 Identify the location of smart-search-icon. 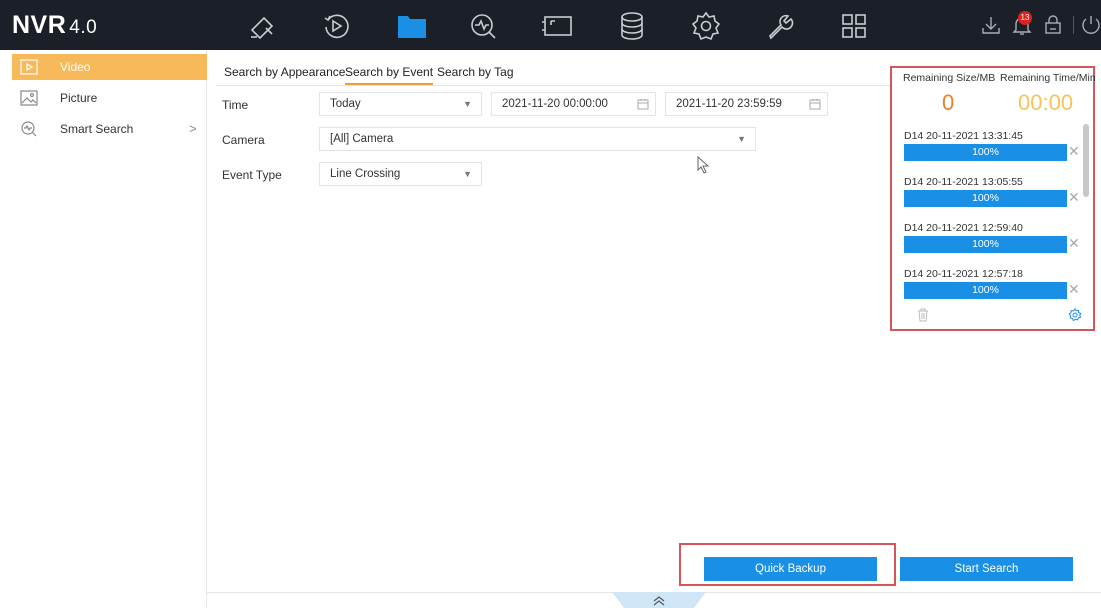
(29, 129).